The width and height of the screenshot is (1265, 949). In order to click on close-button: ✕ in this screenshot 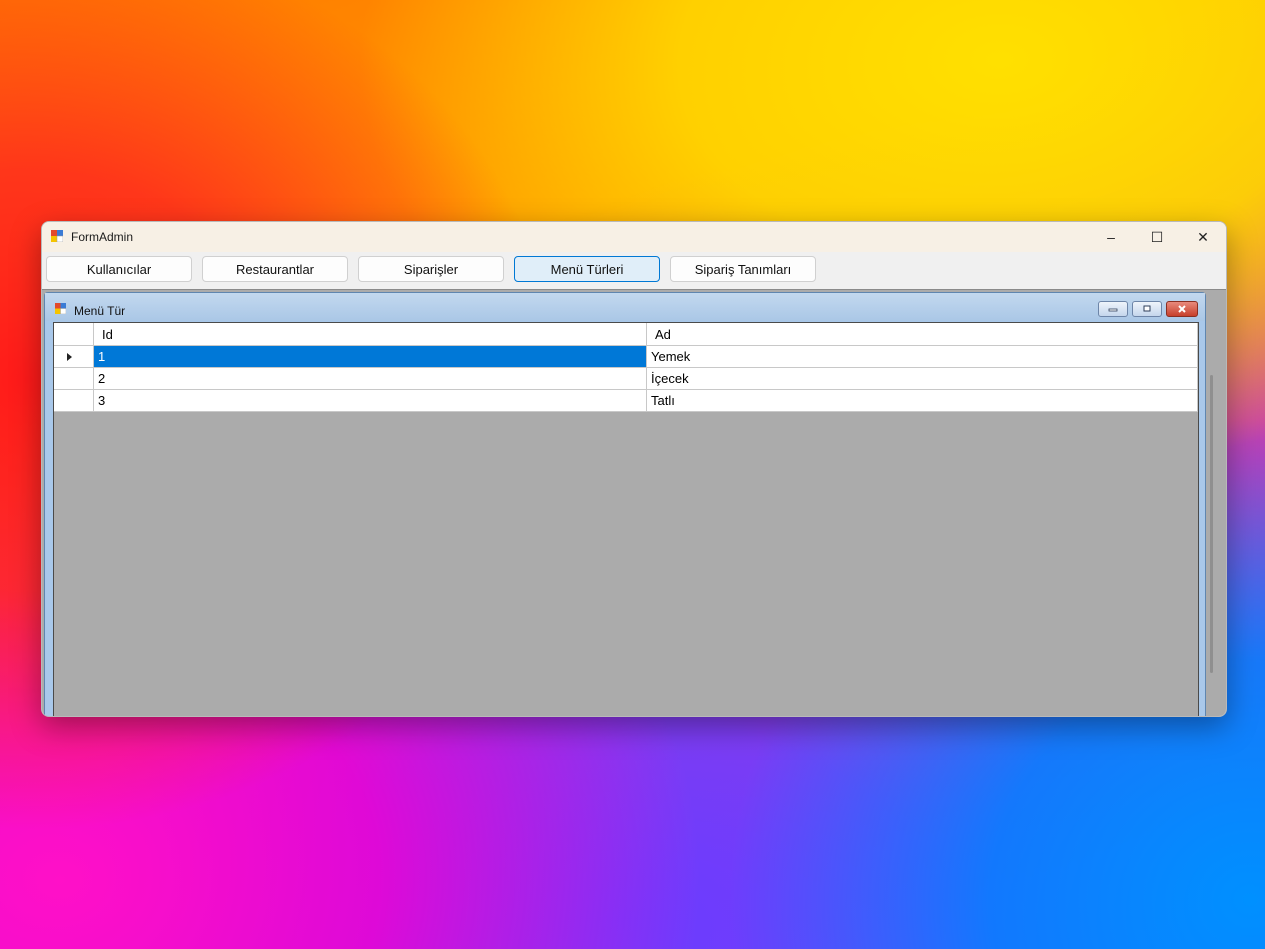, I will do `click(1203, 237)`.